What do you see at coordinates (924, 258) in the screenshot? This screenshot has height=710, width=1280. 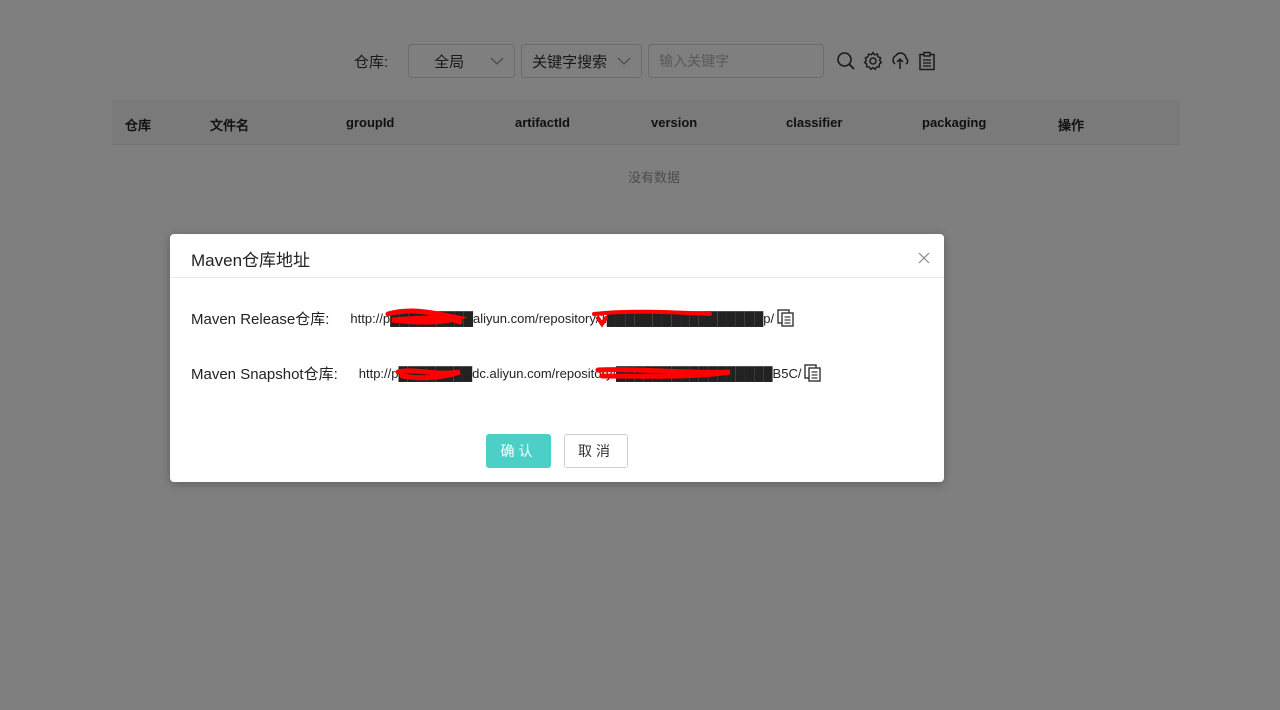 I see `close-icon` at bounding box center [924, 258].